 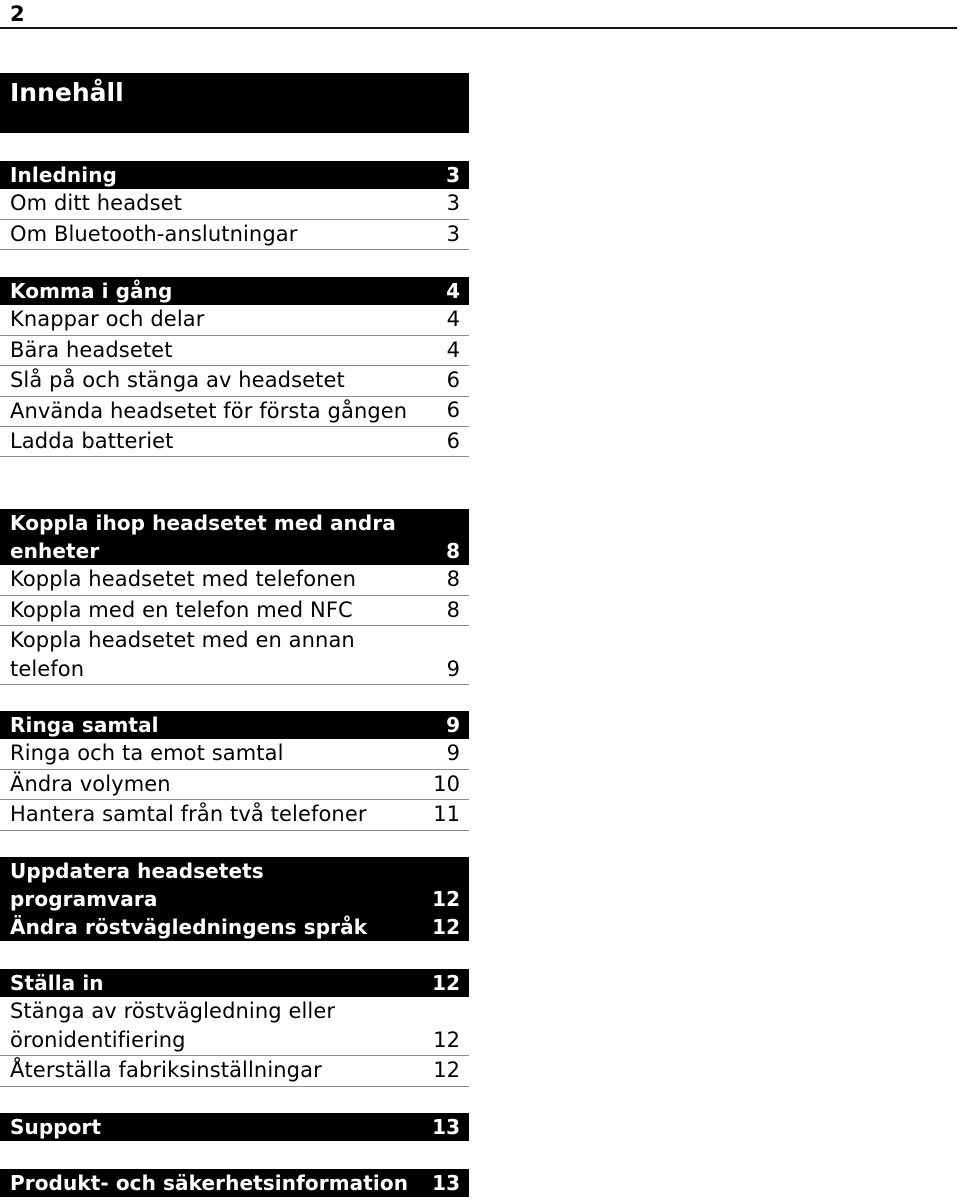 I want to click on toc-heading-label: Uppdatera headsetets programvara, so click(x=137, y=885).